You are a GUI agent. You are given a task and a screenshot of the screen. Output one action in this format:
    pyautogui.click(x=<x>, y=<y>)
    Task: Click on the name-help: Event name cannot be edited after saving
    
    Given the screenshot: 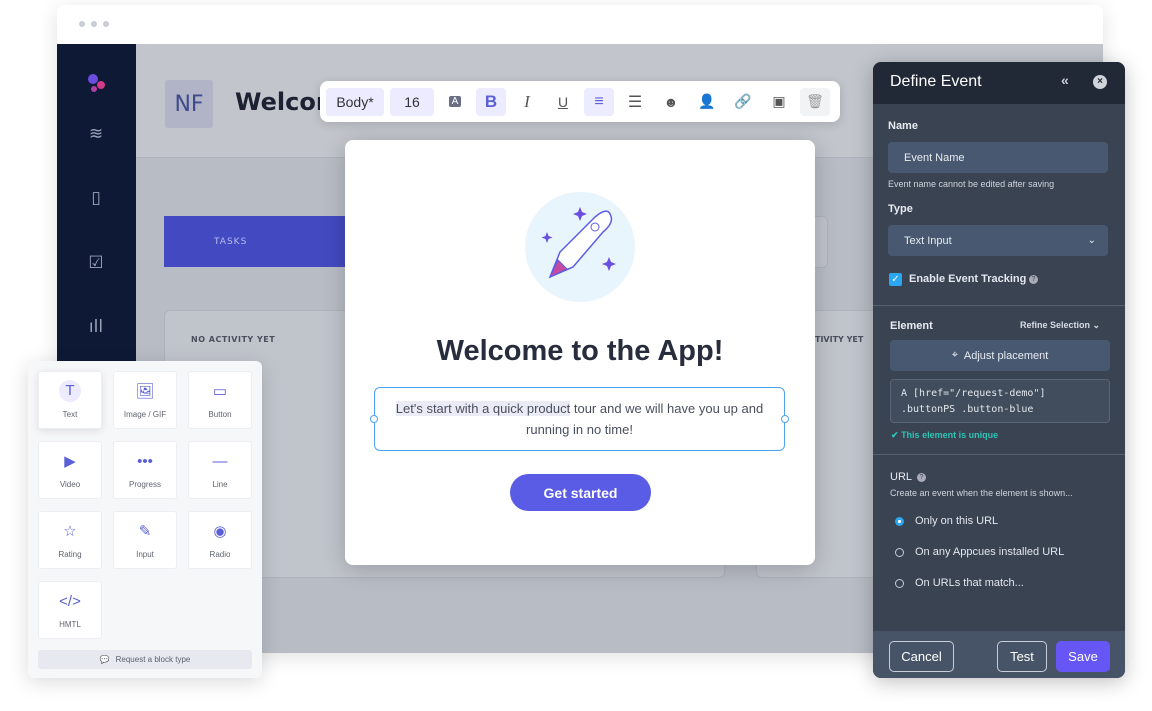 What is the action you would take?
    pyautogui.click(x=971, y=184)
    